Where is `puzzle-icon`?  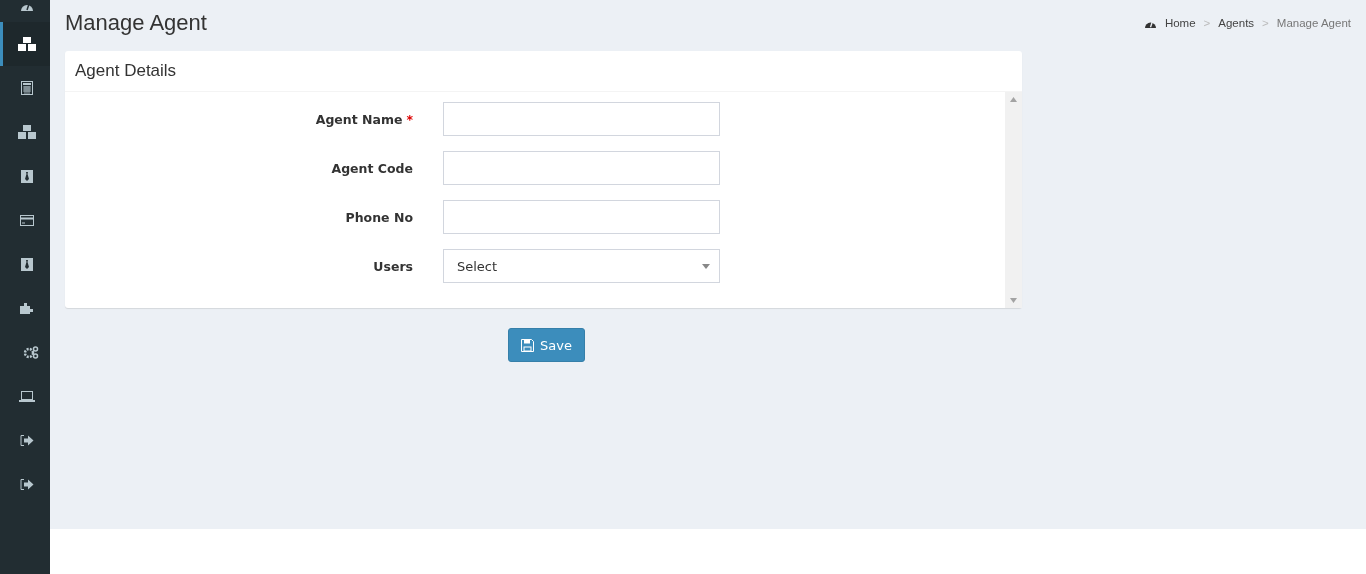
puzzle-icon is located at coordinates (26, 308).